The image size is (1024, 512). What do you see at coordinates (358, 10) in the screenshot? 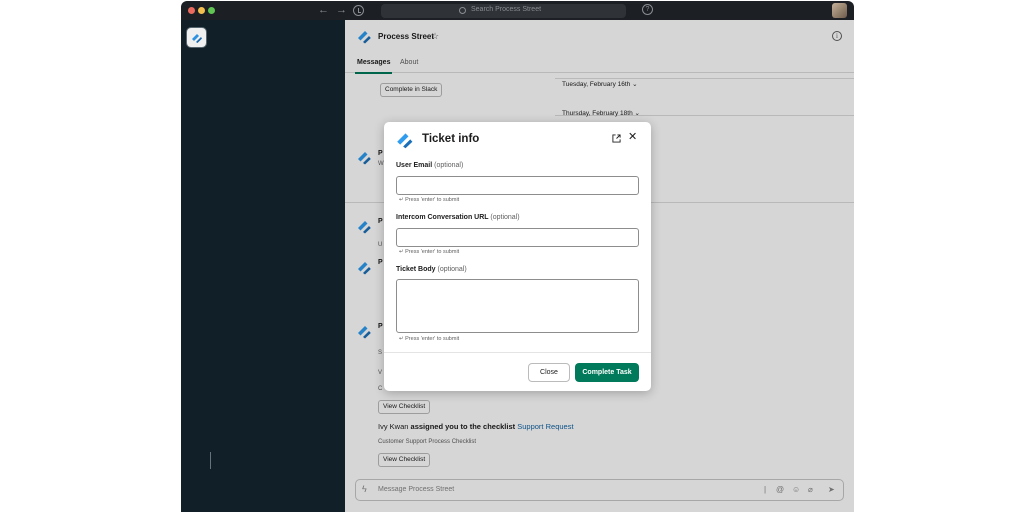
I see `history-icon` at bounding box center [358, 10].